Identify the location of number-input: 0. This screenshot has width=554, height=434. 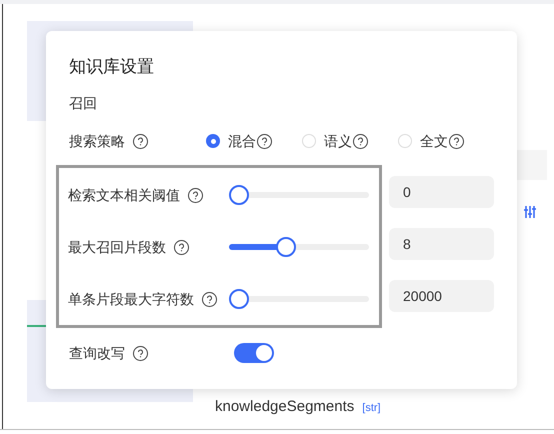
(441, 192).